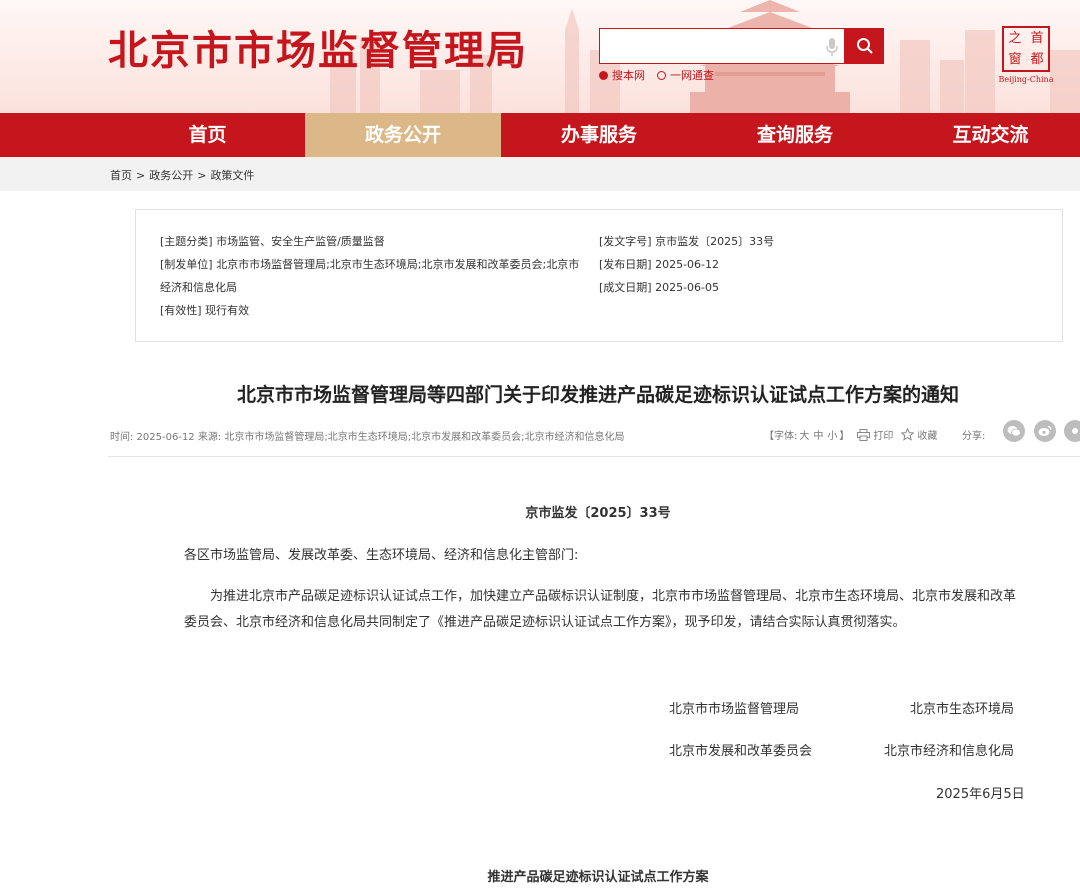  Describe the element at coordinates (832, 47) in the screenshot. I see `microphone-icon` at that location.